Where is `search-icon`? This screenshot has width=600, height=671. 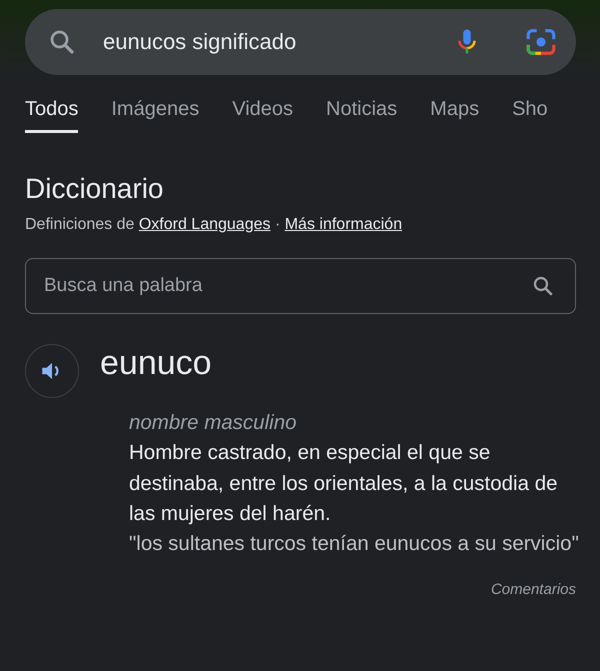 search-icon is located at coordinates (543, 286).